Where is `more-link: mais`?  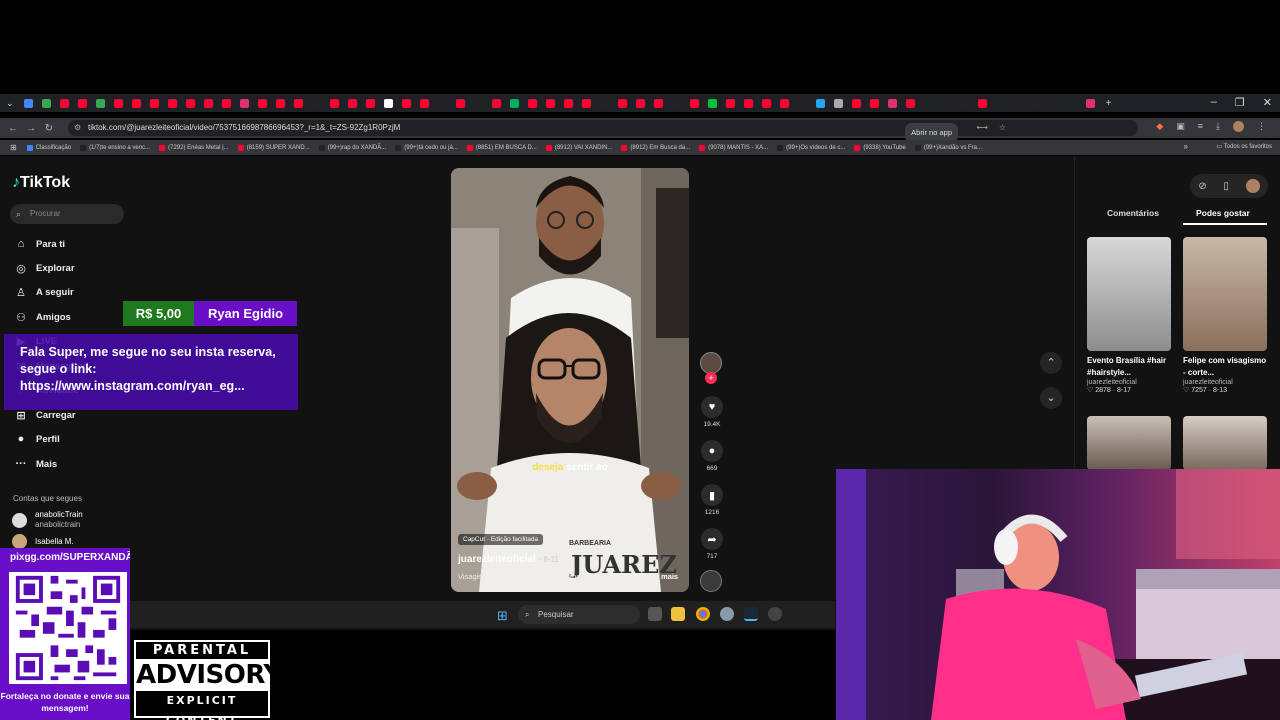
more-link: mais is located at coordinates (669, 576).